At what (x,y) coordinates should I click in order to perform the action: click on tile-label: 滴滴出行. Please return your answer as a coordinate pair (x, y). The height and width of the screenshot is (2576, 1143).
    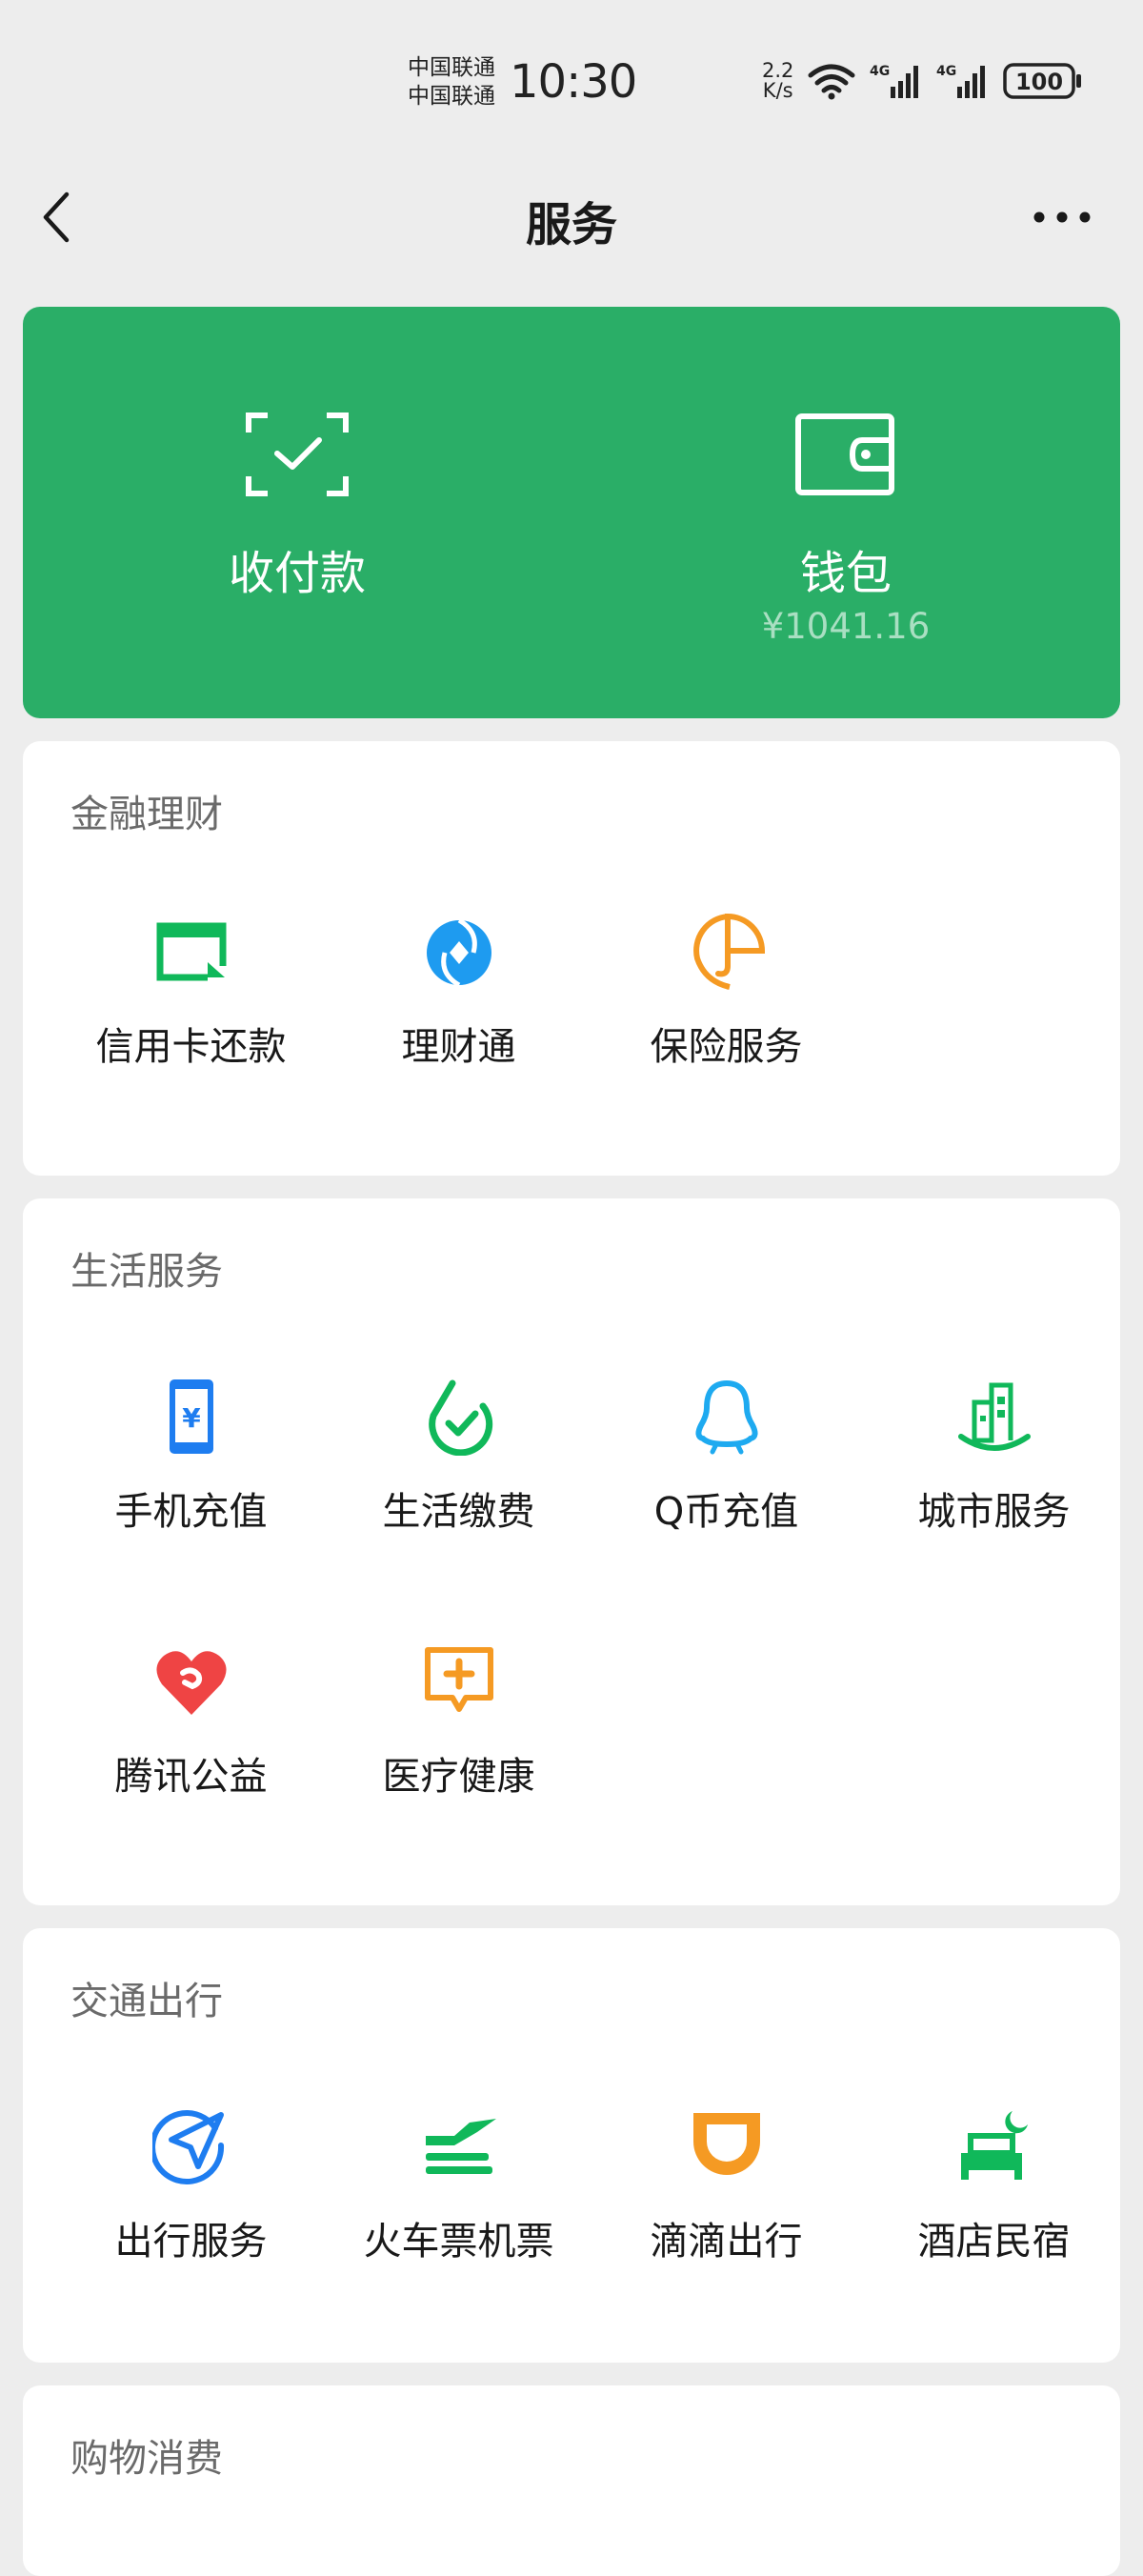
    Looking at the image, I should click on (726, 2242).